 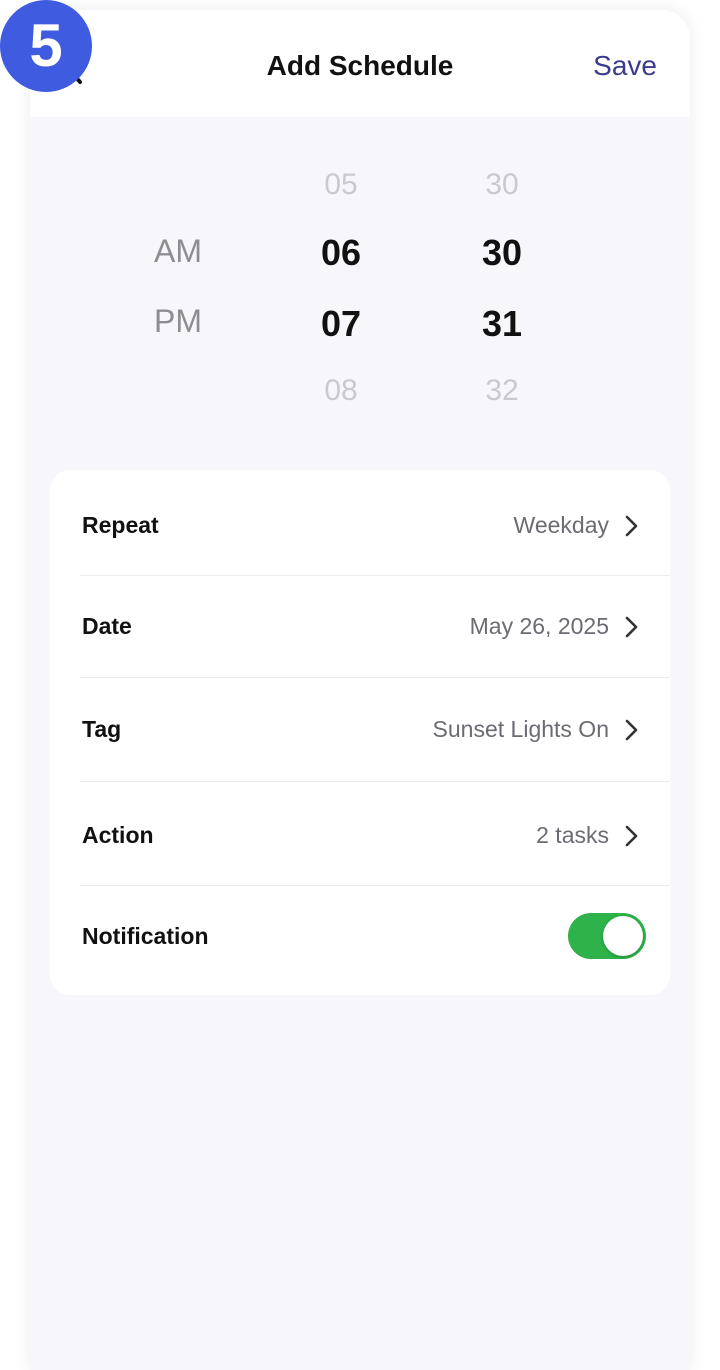 What do you see at coordinates (360, 626) in the screenshot?
I see `date-row: Date May 26, 2025` at bounding box center [360, 626].